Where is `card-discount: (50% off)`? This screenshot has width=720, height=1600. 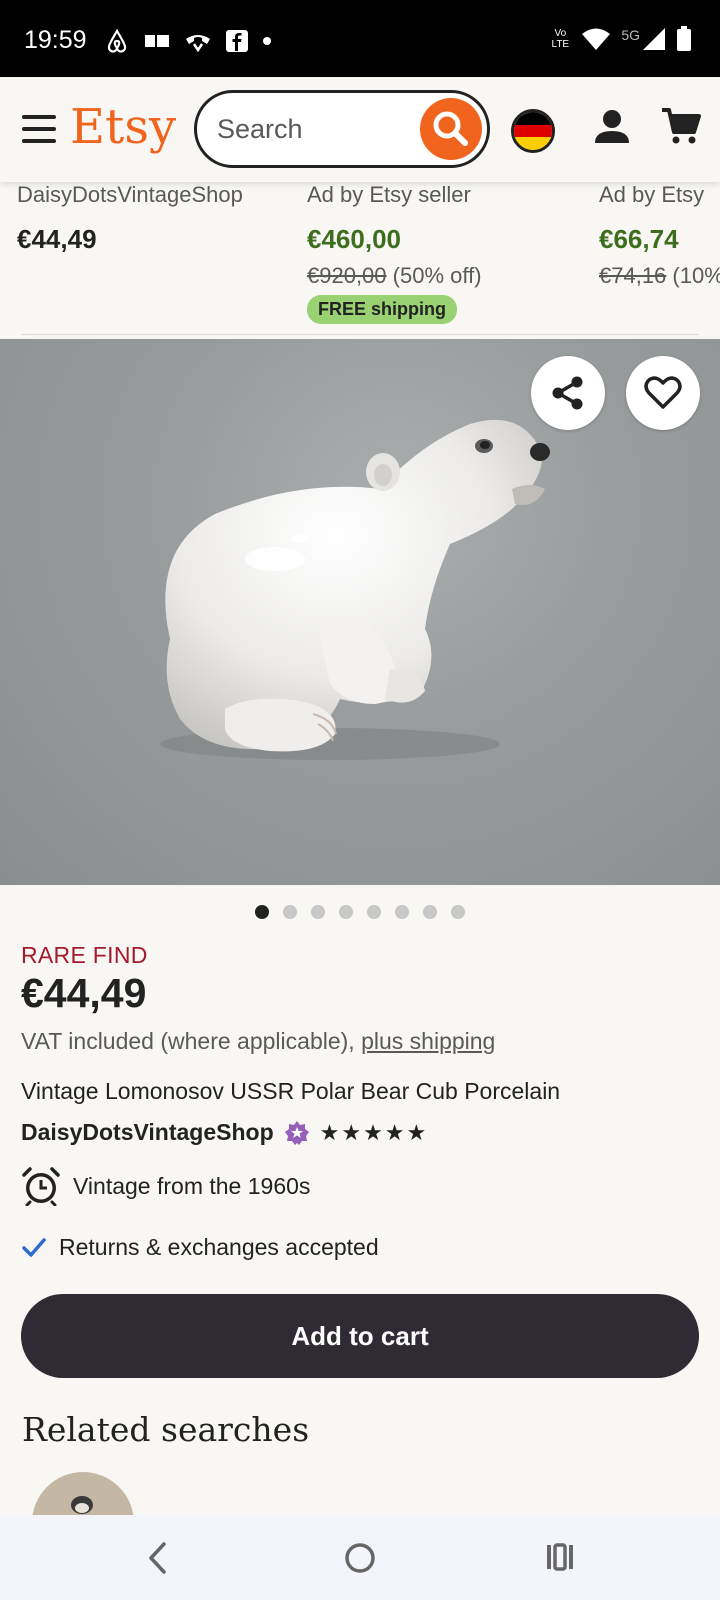
card-discount: (50% off) is located at coordinates (437, 275).